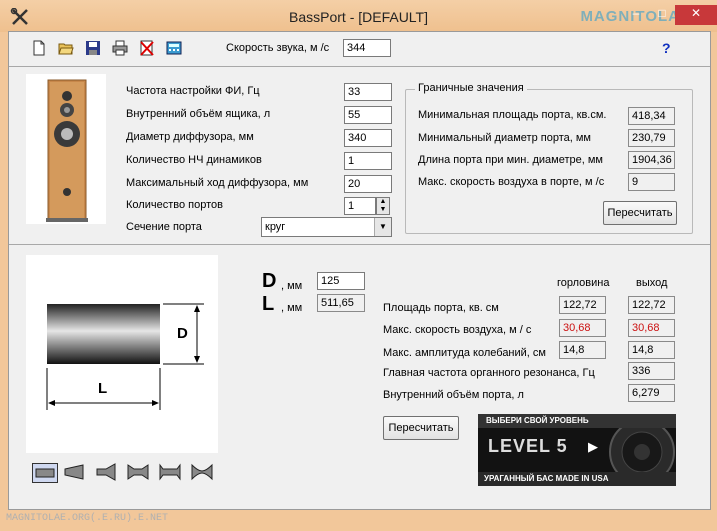 The image size is (717, 531). What do you see at coordinates (512, 115) in the screenshot?
I see `min-port-area-label: Минимальная площадь порта, кв.см.` at bounding box center [512, 115].